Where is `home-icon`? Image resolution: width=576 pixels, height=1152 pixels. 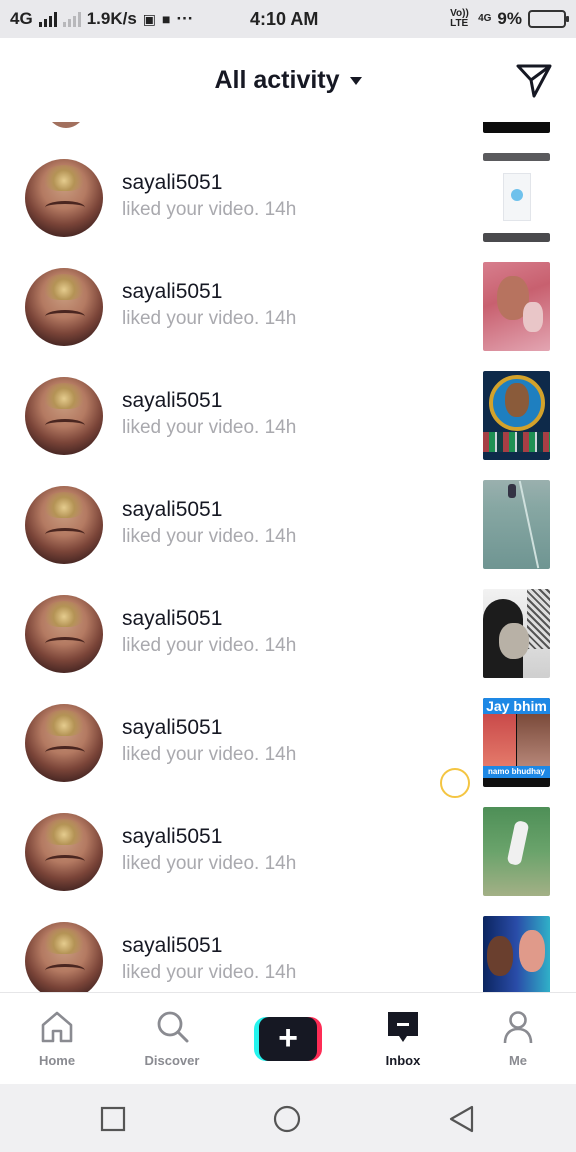
home-icon is located at coordinates (57, 1027).